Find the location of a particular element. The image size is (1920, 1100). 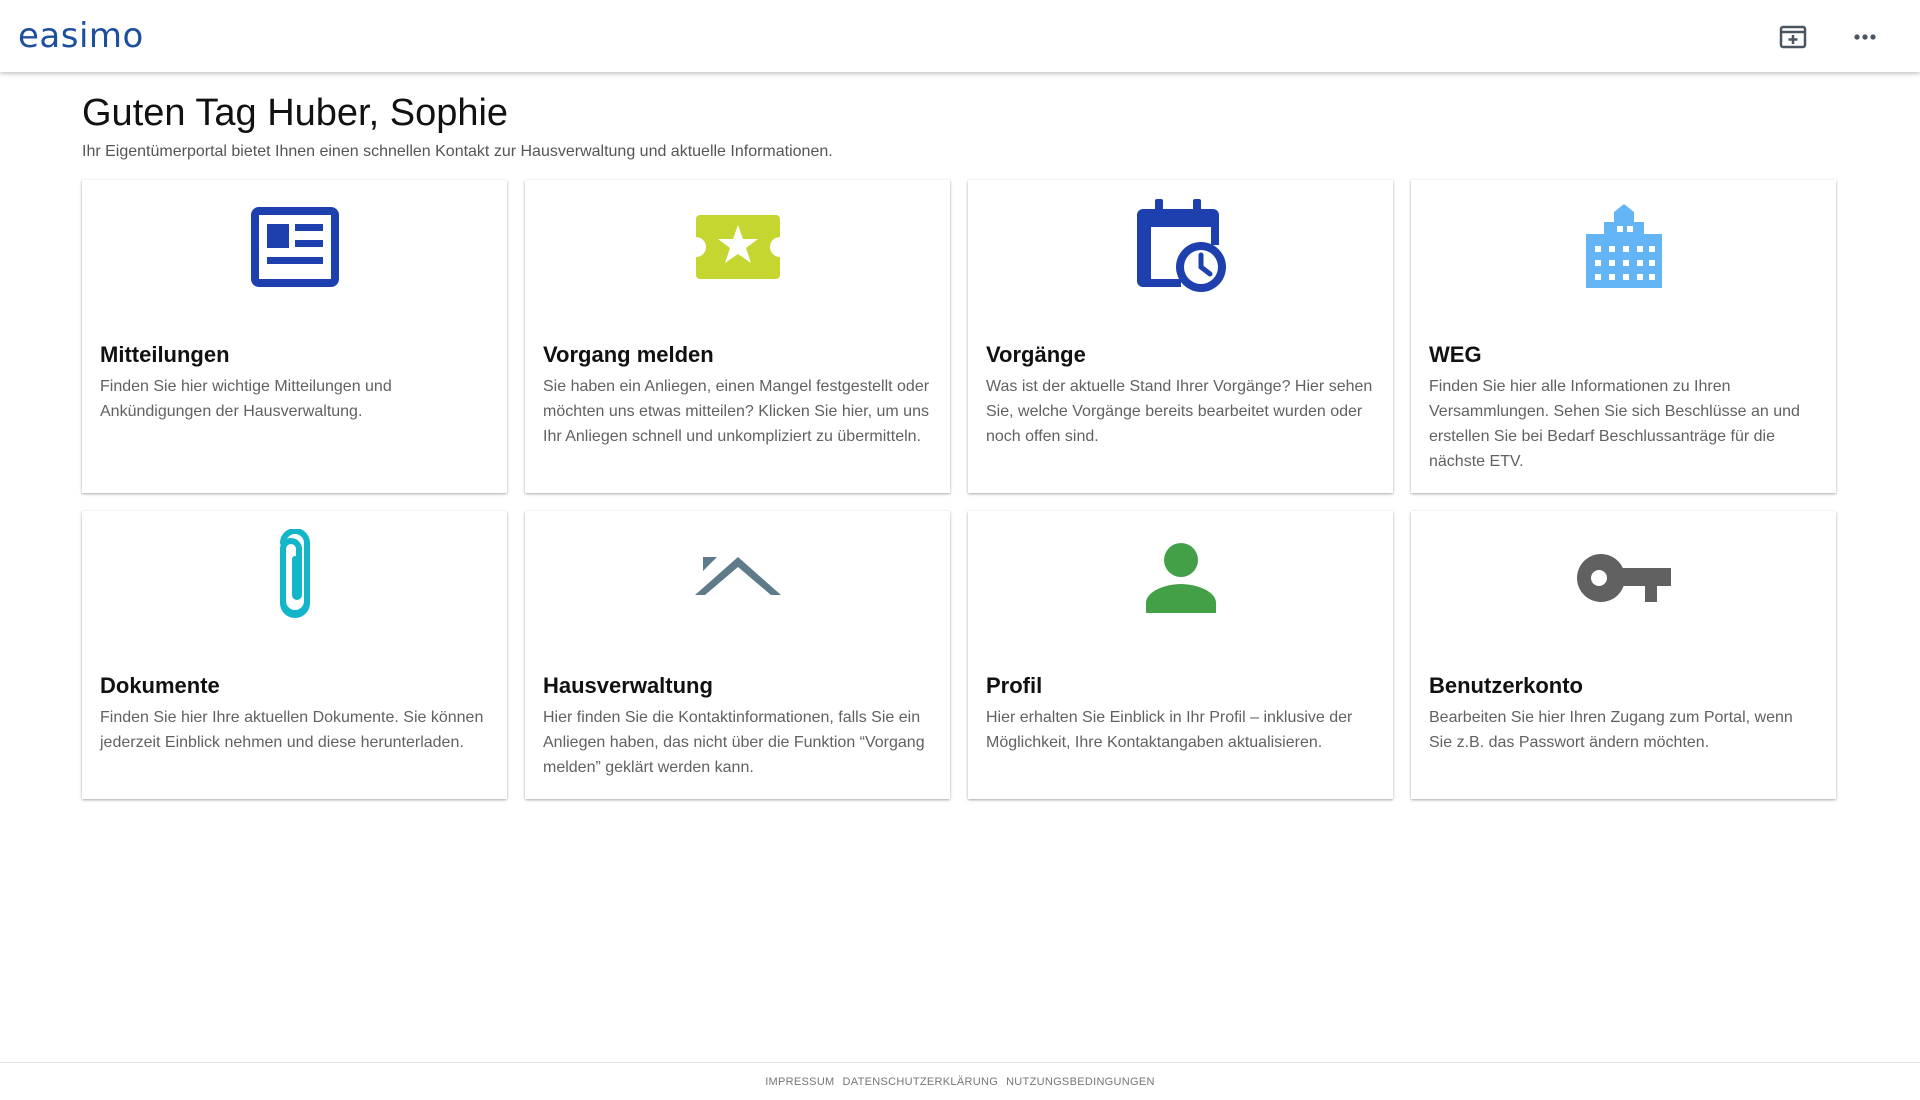

roof-icon is located at coordinates (737, 578).